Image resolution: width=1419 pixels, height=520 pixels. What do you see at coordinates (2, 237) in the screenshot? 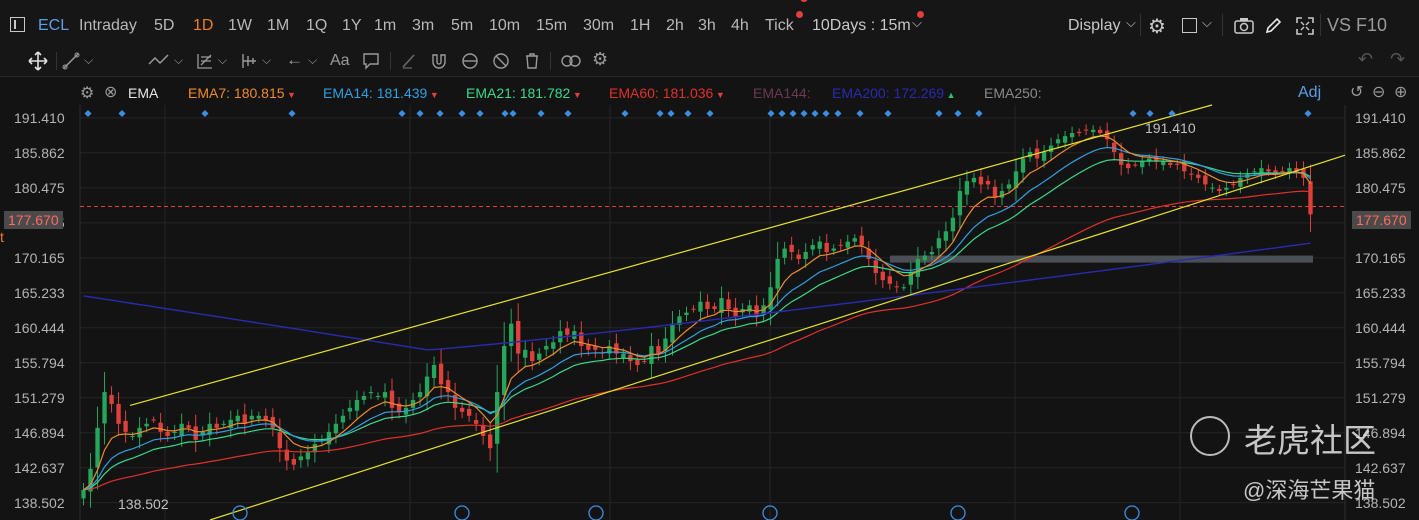
I see `left-edge-marker: t` at bounding box center [2, 237].